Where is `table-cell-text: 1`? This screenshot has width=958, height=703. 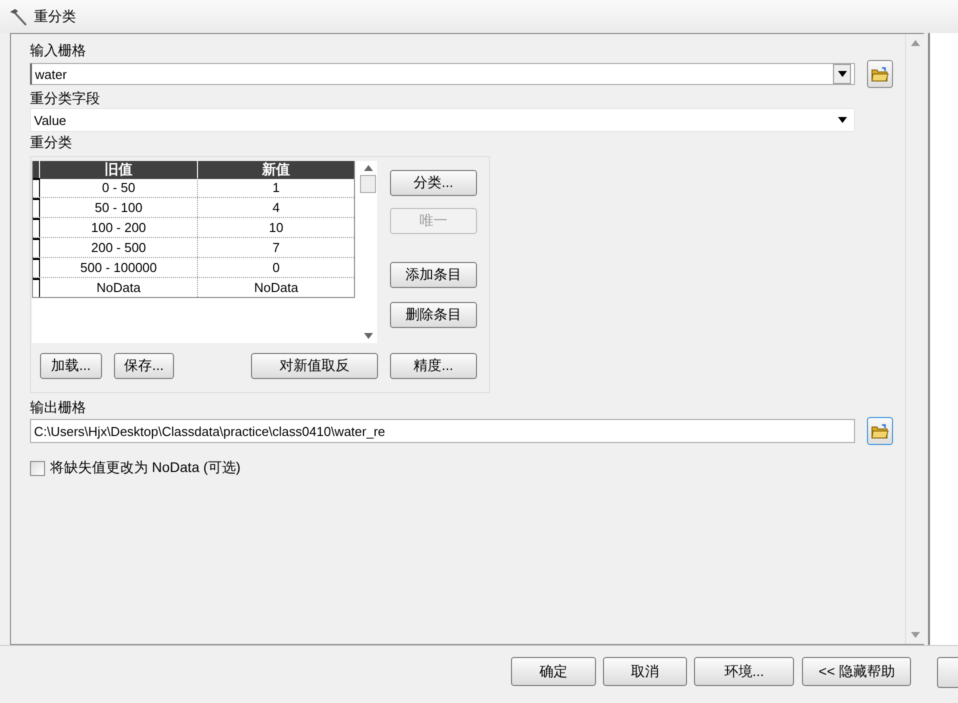
table-cell-text: 1 is located at coordinates (276, 188).